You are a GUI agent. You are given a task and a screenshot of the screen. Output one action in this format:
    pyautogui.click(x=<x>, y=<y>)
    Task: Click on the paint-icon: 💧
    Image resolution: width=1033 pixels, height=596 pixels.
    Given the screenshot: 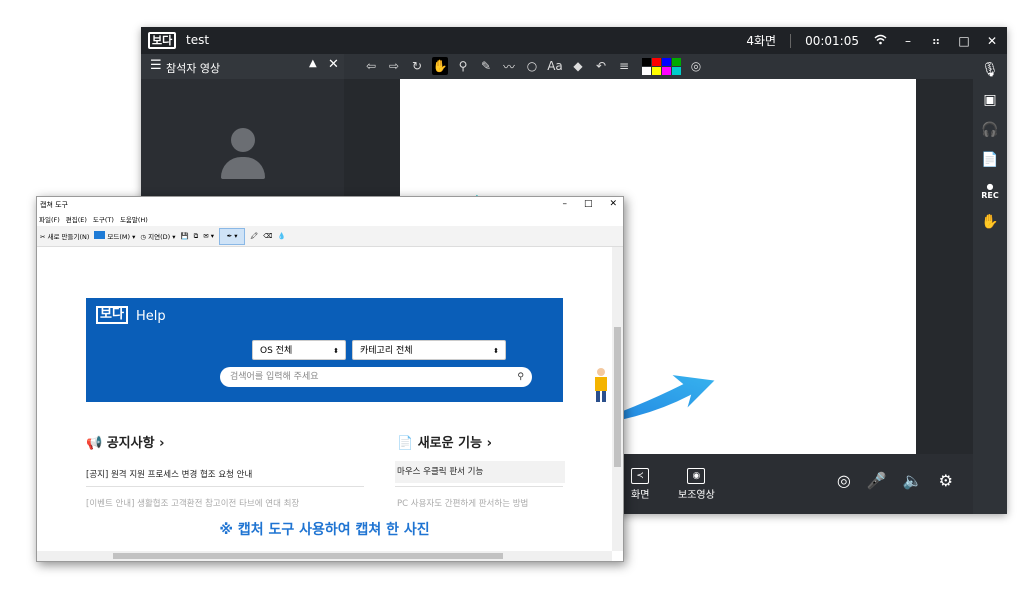 What is the action you would take?
    pyautogui.click(x=282, y=236)
    